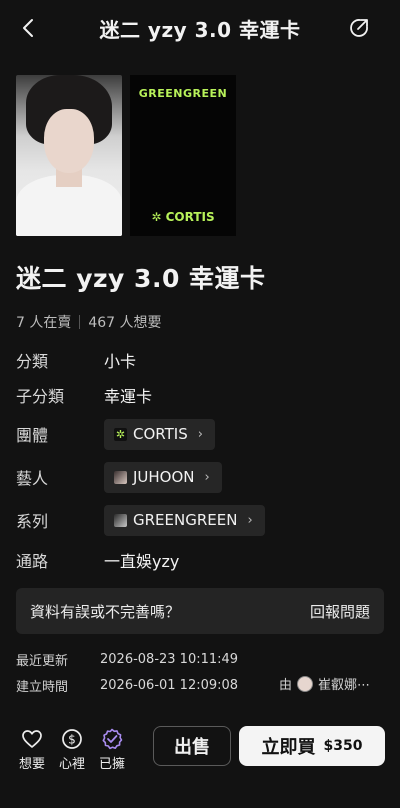 The height and width of the screenshot is (808, 400). What do you see at coordinates (71, 764) in the screenshot?
I see `heart-mind-label: 心裡` at bounding box center [71, 764].